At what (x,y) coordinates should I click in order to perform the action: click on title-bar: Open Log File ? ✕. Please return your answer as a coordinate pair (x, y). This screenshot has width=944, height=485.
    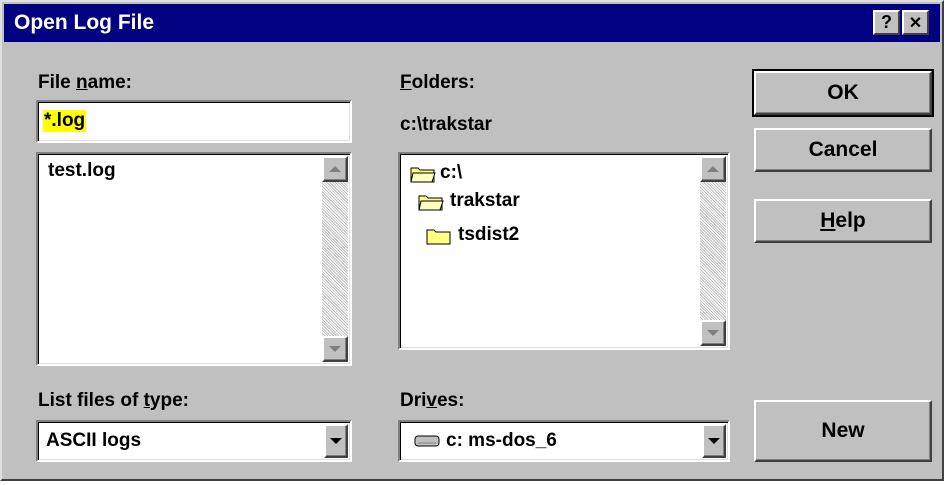
    Looking at the image, I should click on (472, 23).